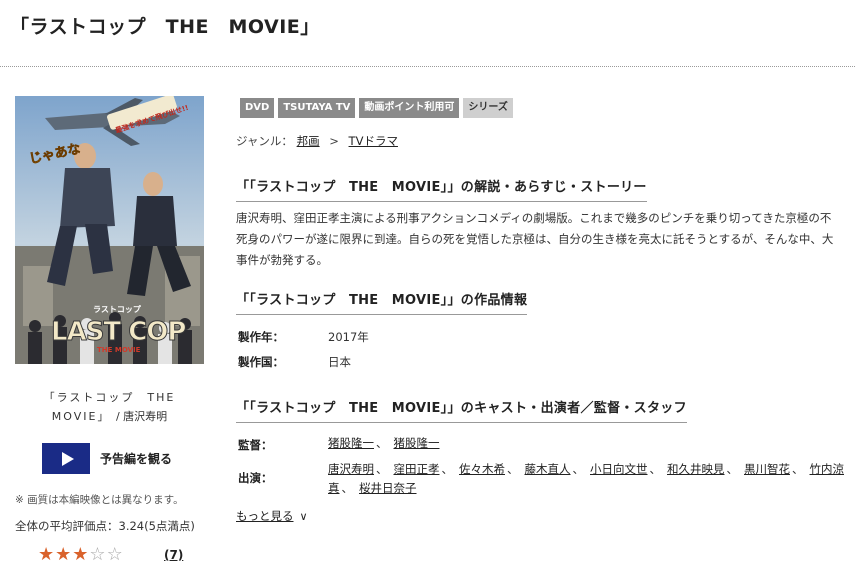  What do you see at coordinates (388, 488) in the screenshot?
I see `cast-link: 桜井日奈子` at bounding box center [388, 488].